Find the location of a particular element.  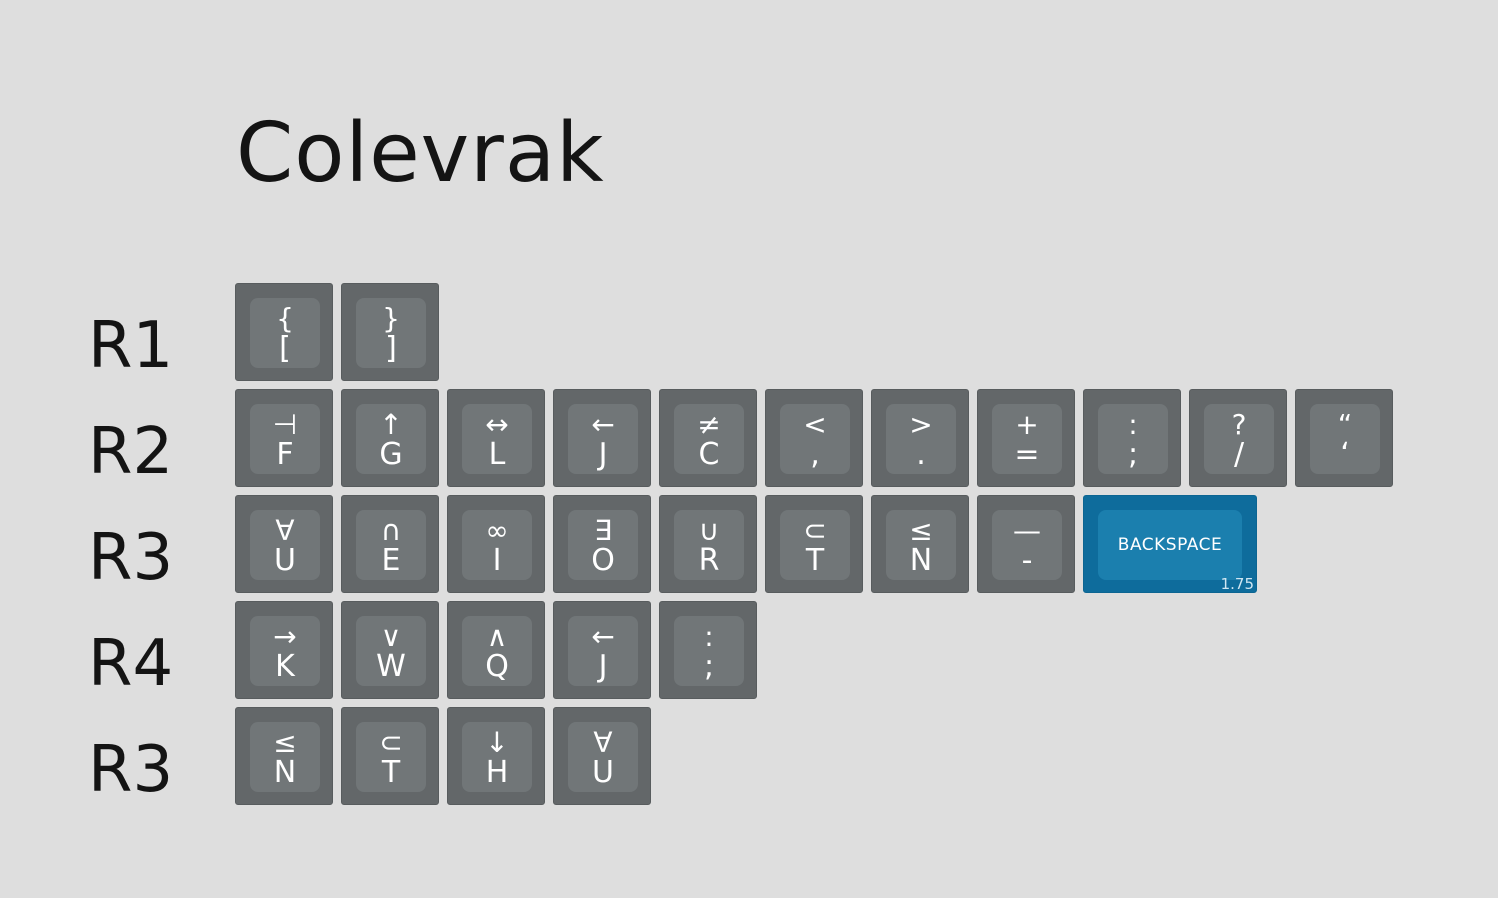

key-size-label: 1.75 is located at coordinates (1237, 584).